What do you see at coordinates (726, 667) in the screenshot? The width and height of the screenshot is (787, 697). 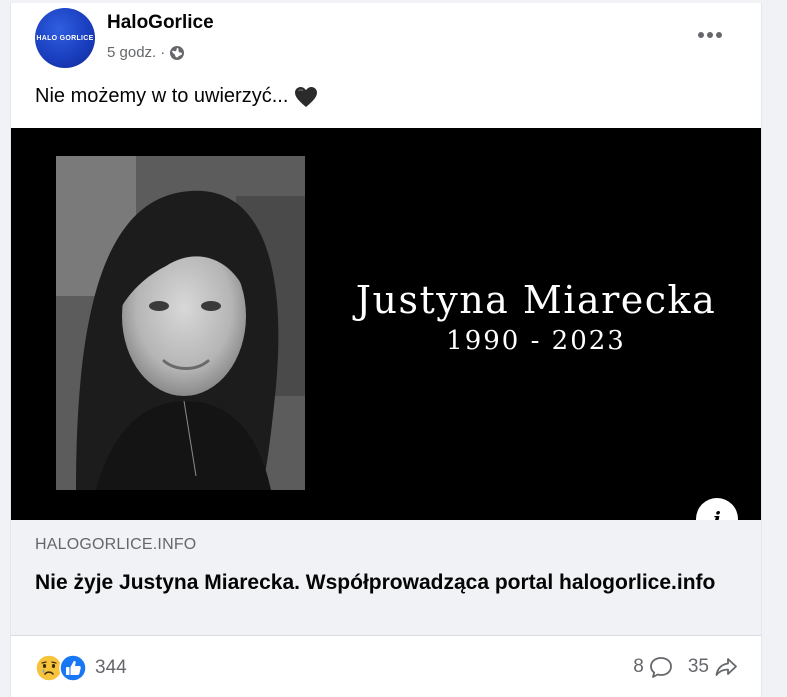 I see `share-icon` at bounding box center [726, 667].